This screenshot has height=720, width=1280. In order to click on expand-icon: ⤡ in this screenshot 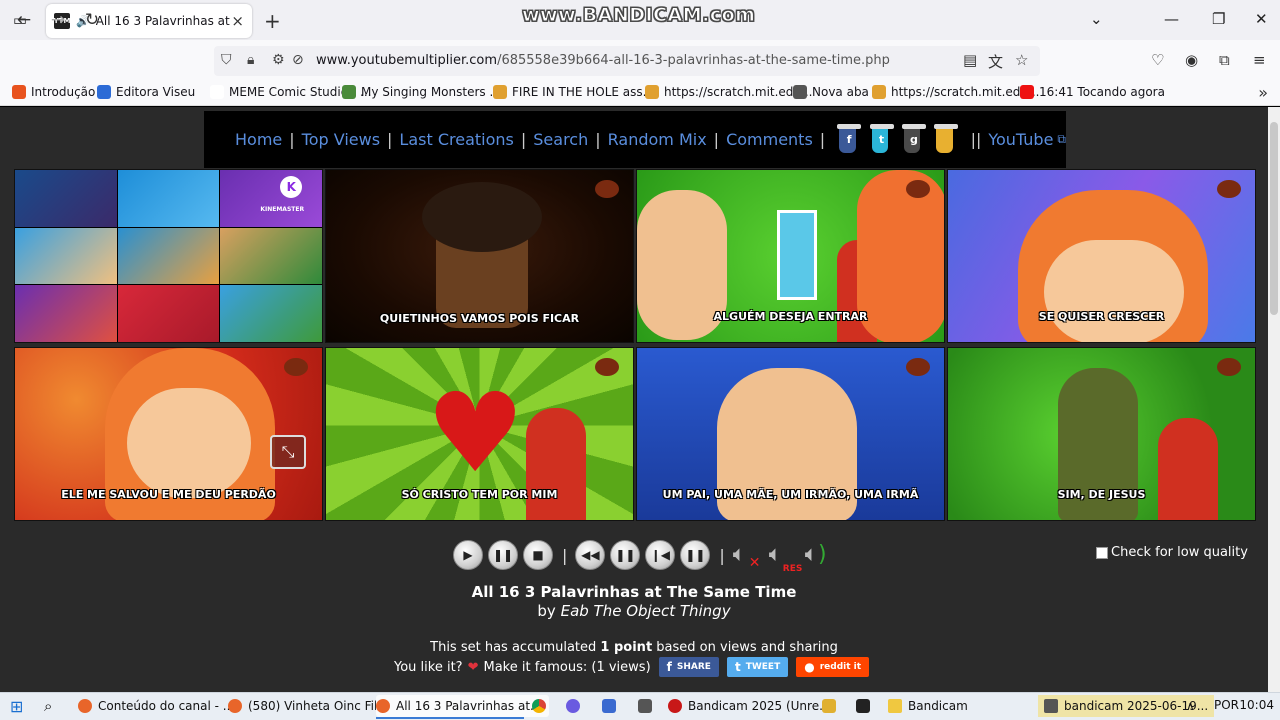, I will do `click(288, 452)`.